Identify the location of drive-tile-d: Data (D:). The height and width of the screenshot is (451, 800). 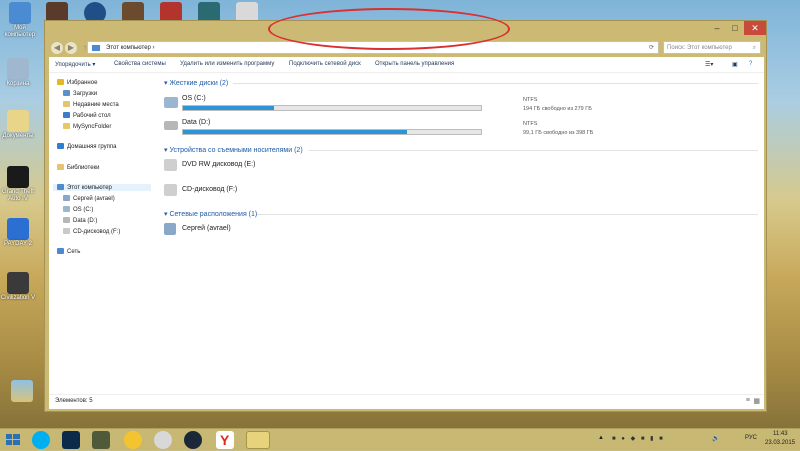
(364, 130).